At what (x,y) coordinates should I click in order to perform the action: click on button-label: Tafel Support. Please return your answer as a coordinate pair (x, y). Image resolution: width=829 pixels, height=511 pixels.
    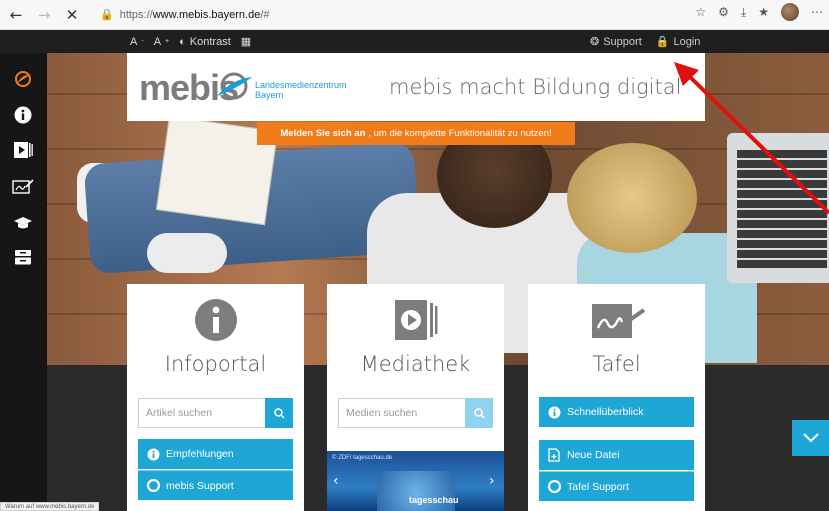
    Looking at the image, I should click on (598, 486).